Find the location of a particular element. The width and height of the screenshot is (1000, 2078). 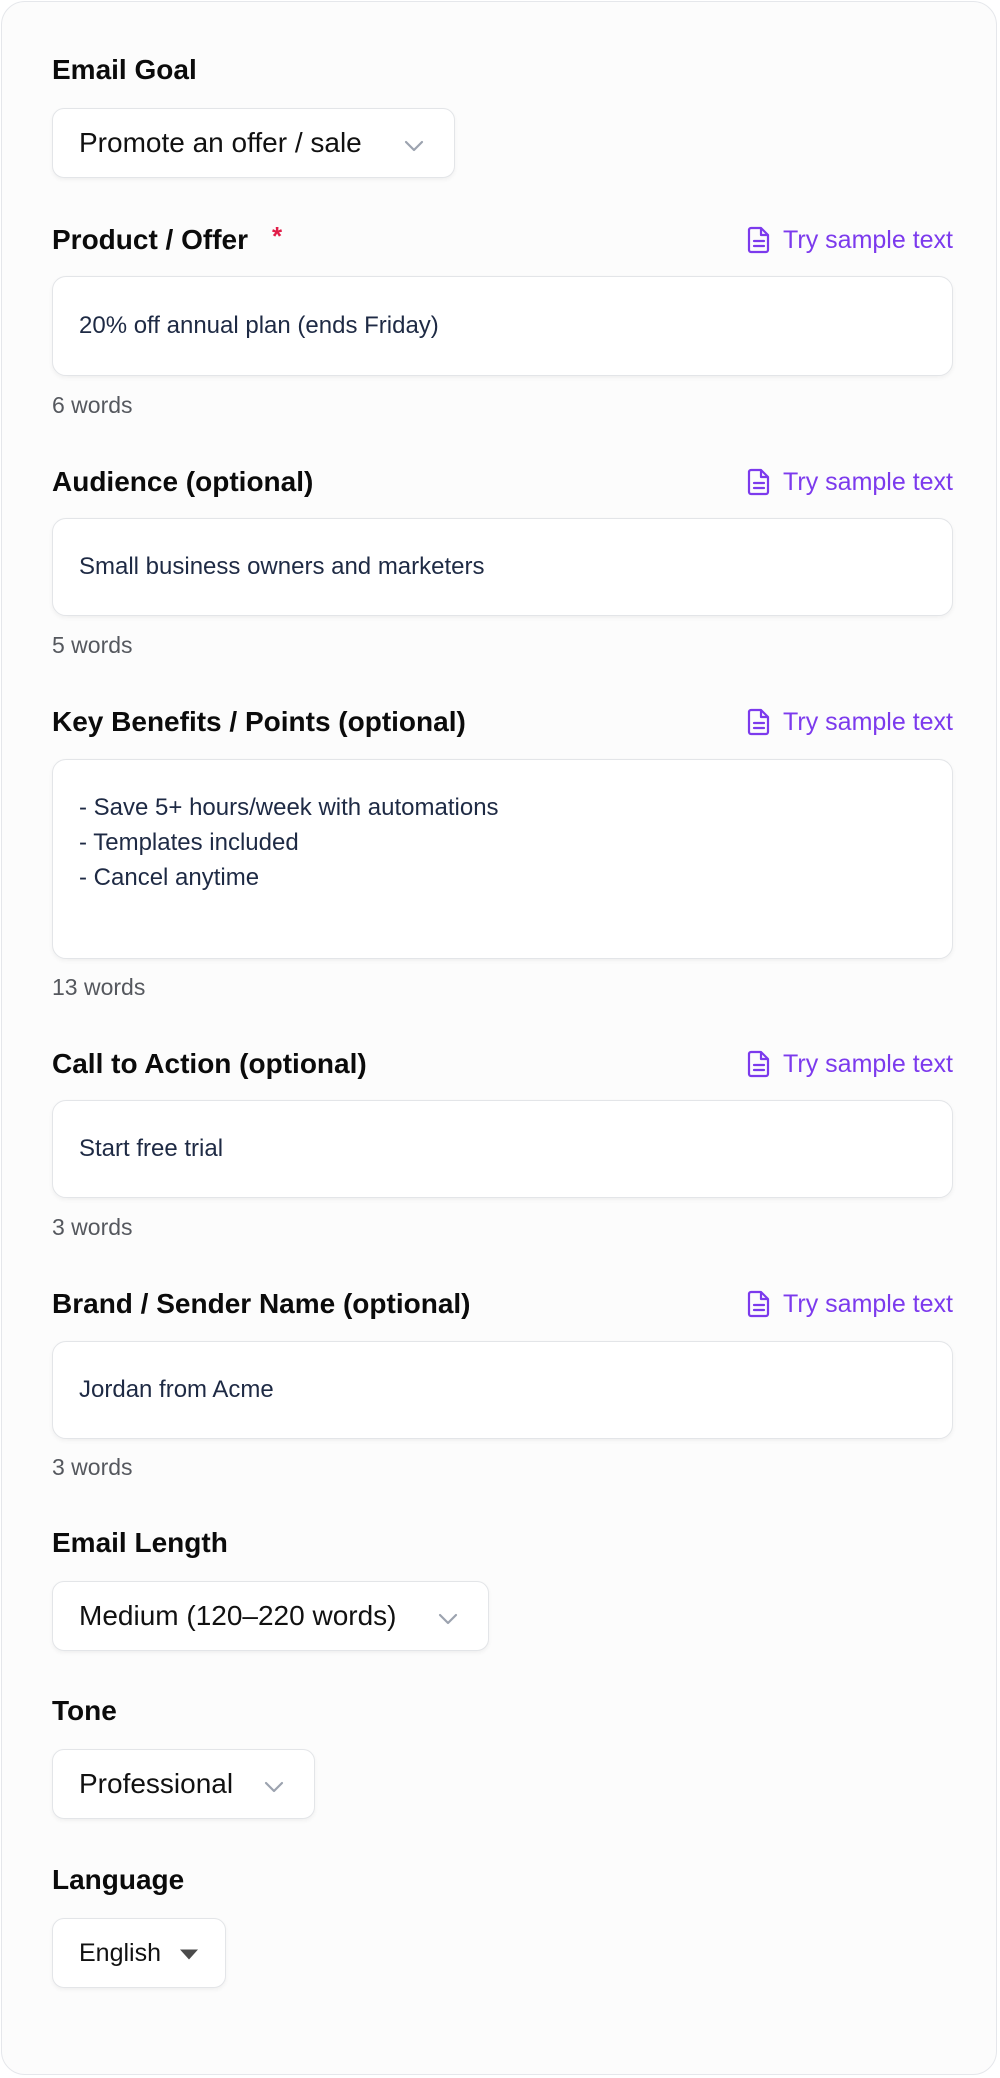

call-to-action-word-count: 3 words is located at coordinates (92, 1227).